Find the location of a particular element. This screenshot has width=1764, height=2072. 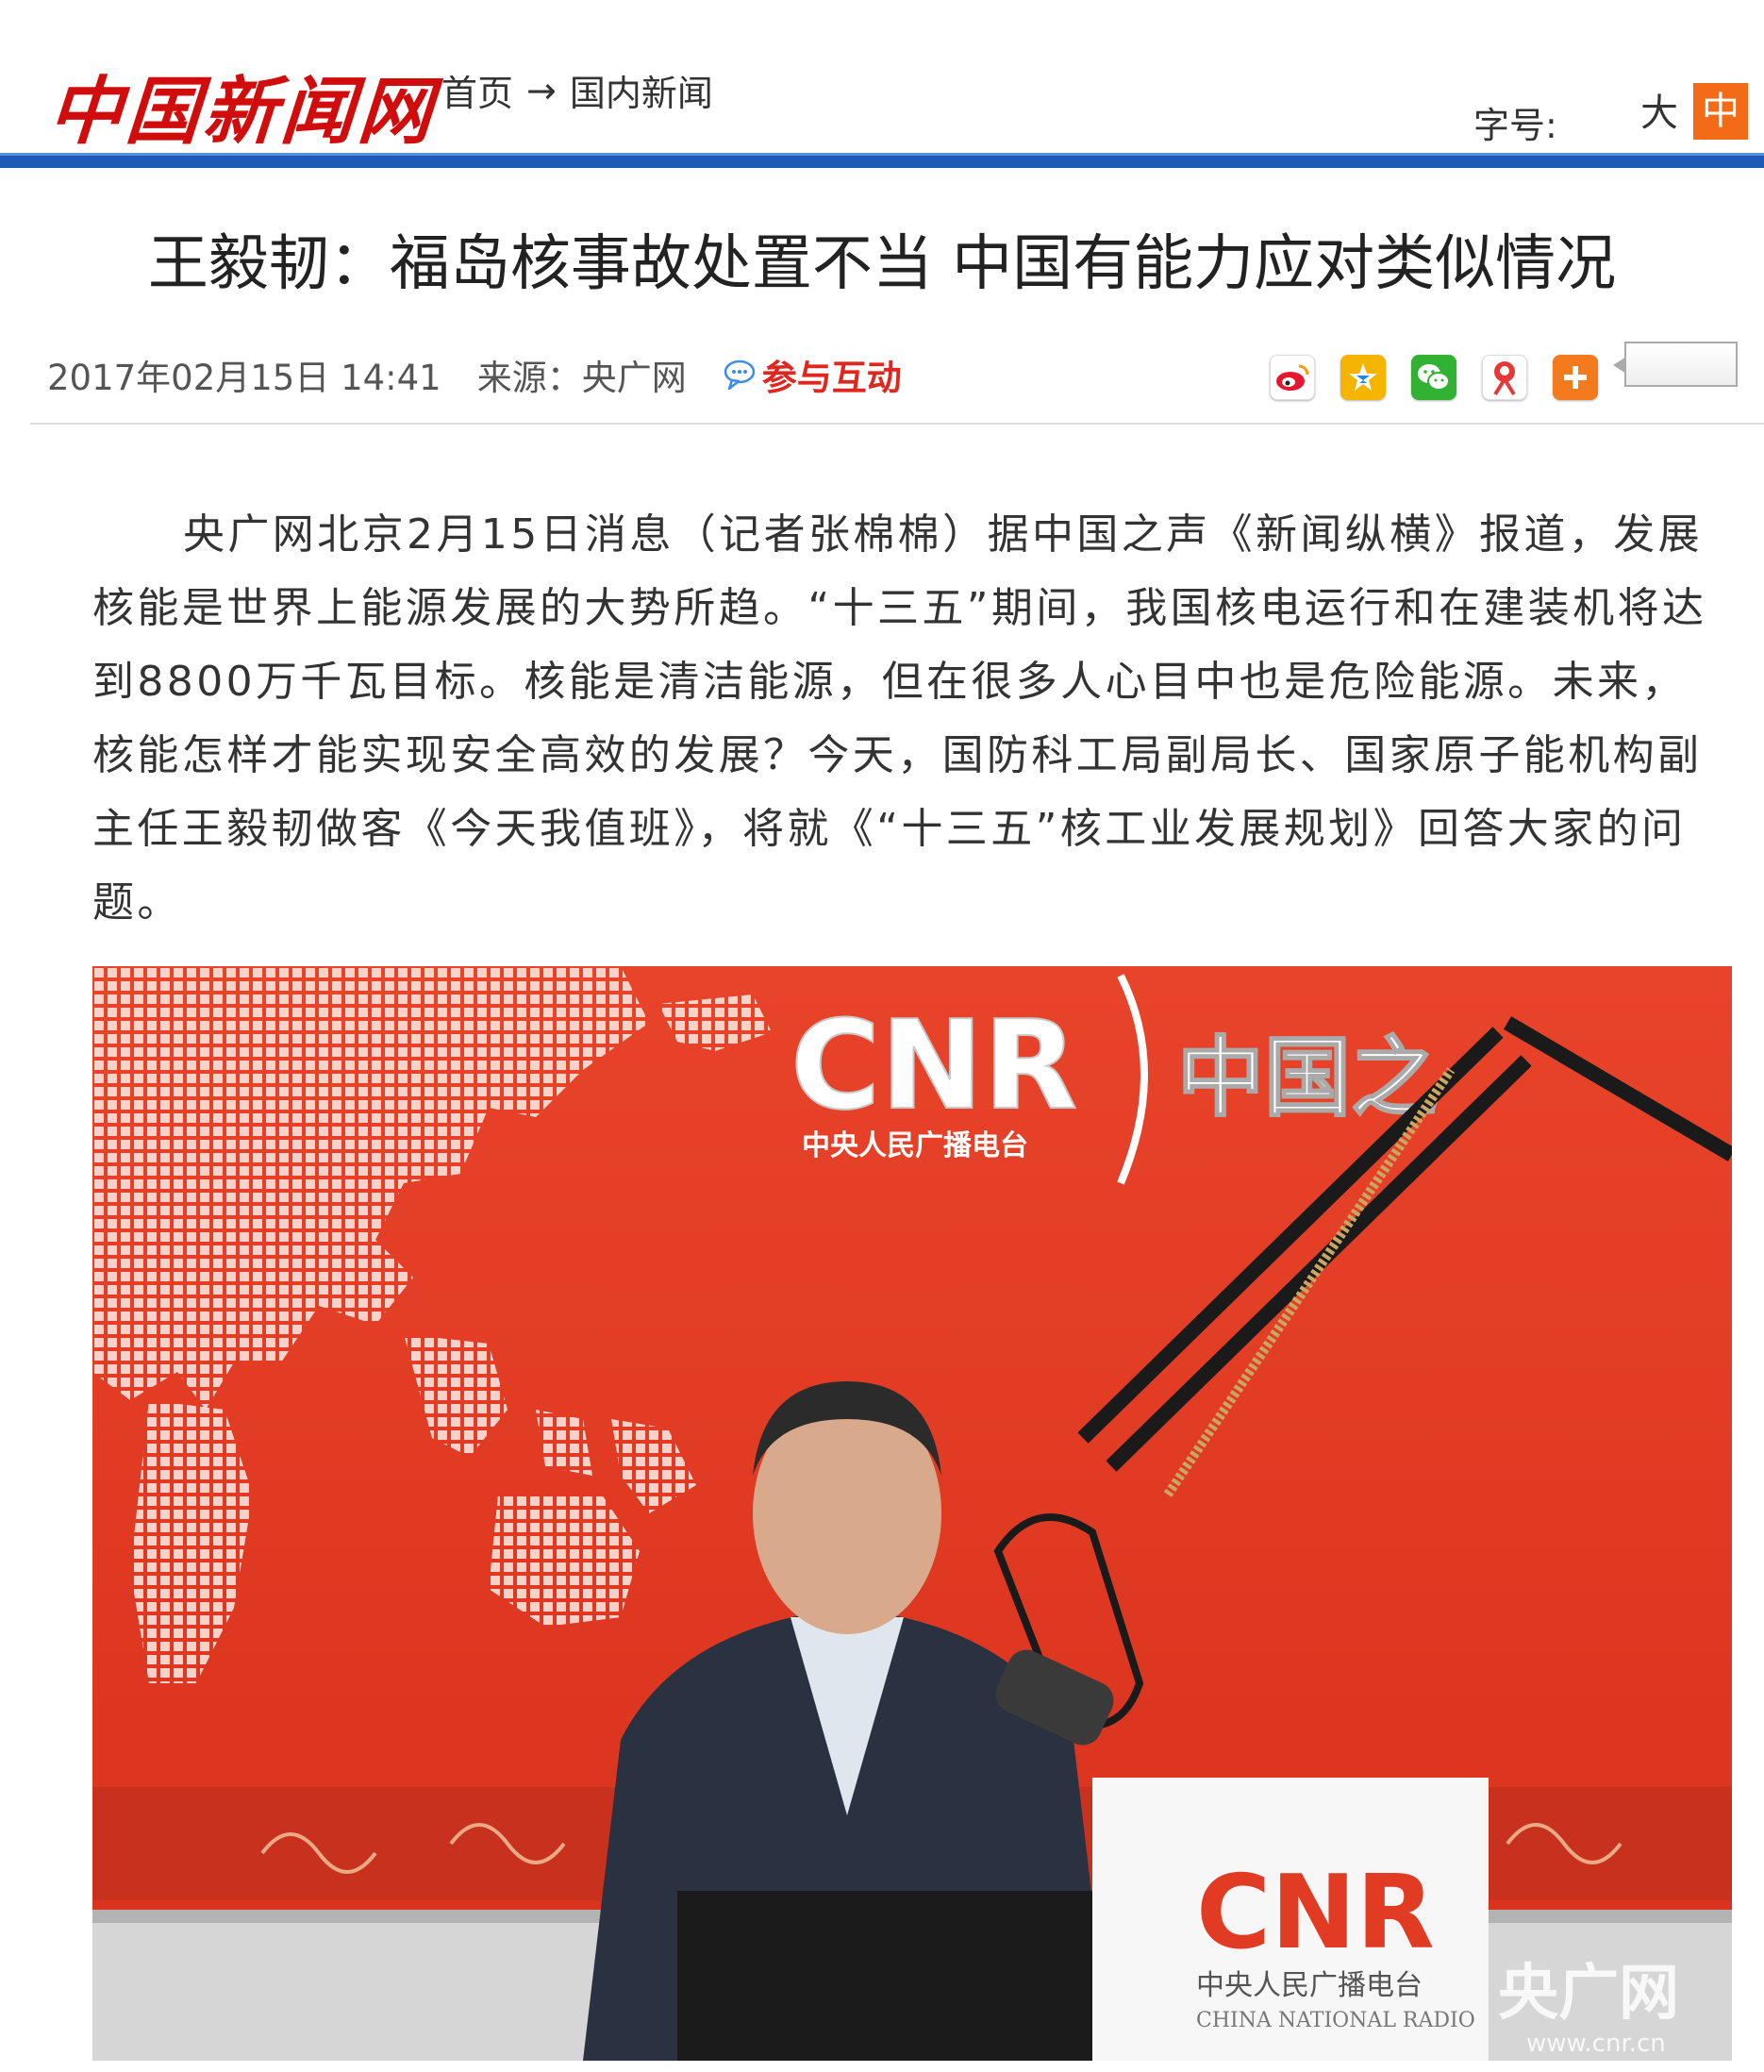

article-source: 来源：央广网 is located at coordinates (582, 378).